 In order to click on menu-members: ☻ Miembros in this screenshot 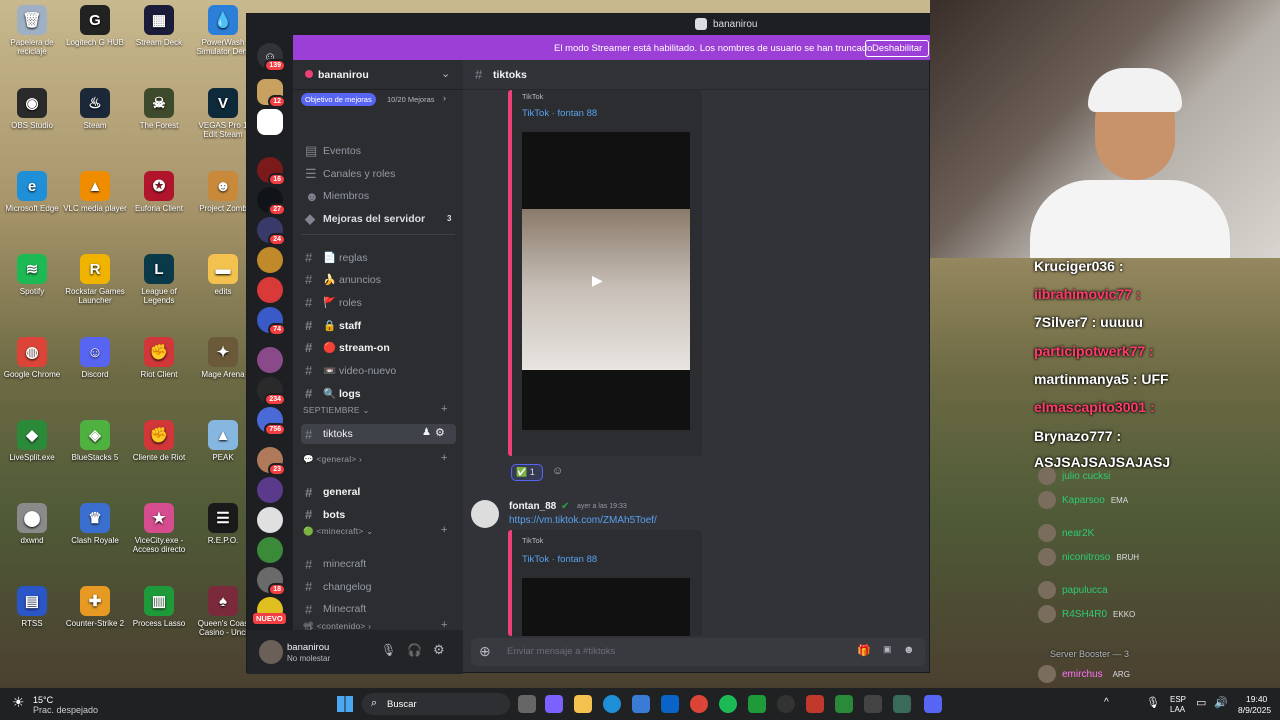, I will do `click(378, 196)`.